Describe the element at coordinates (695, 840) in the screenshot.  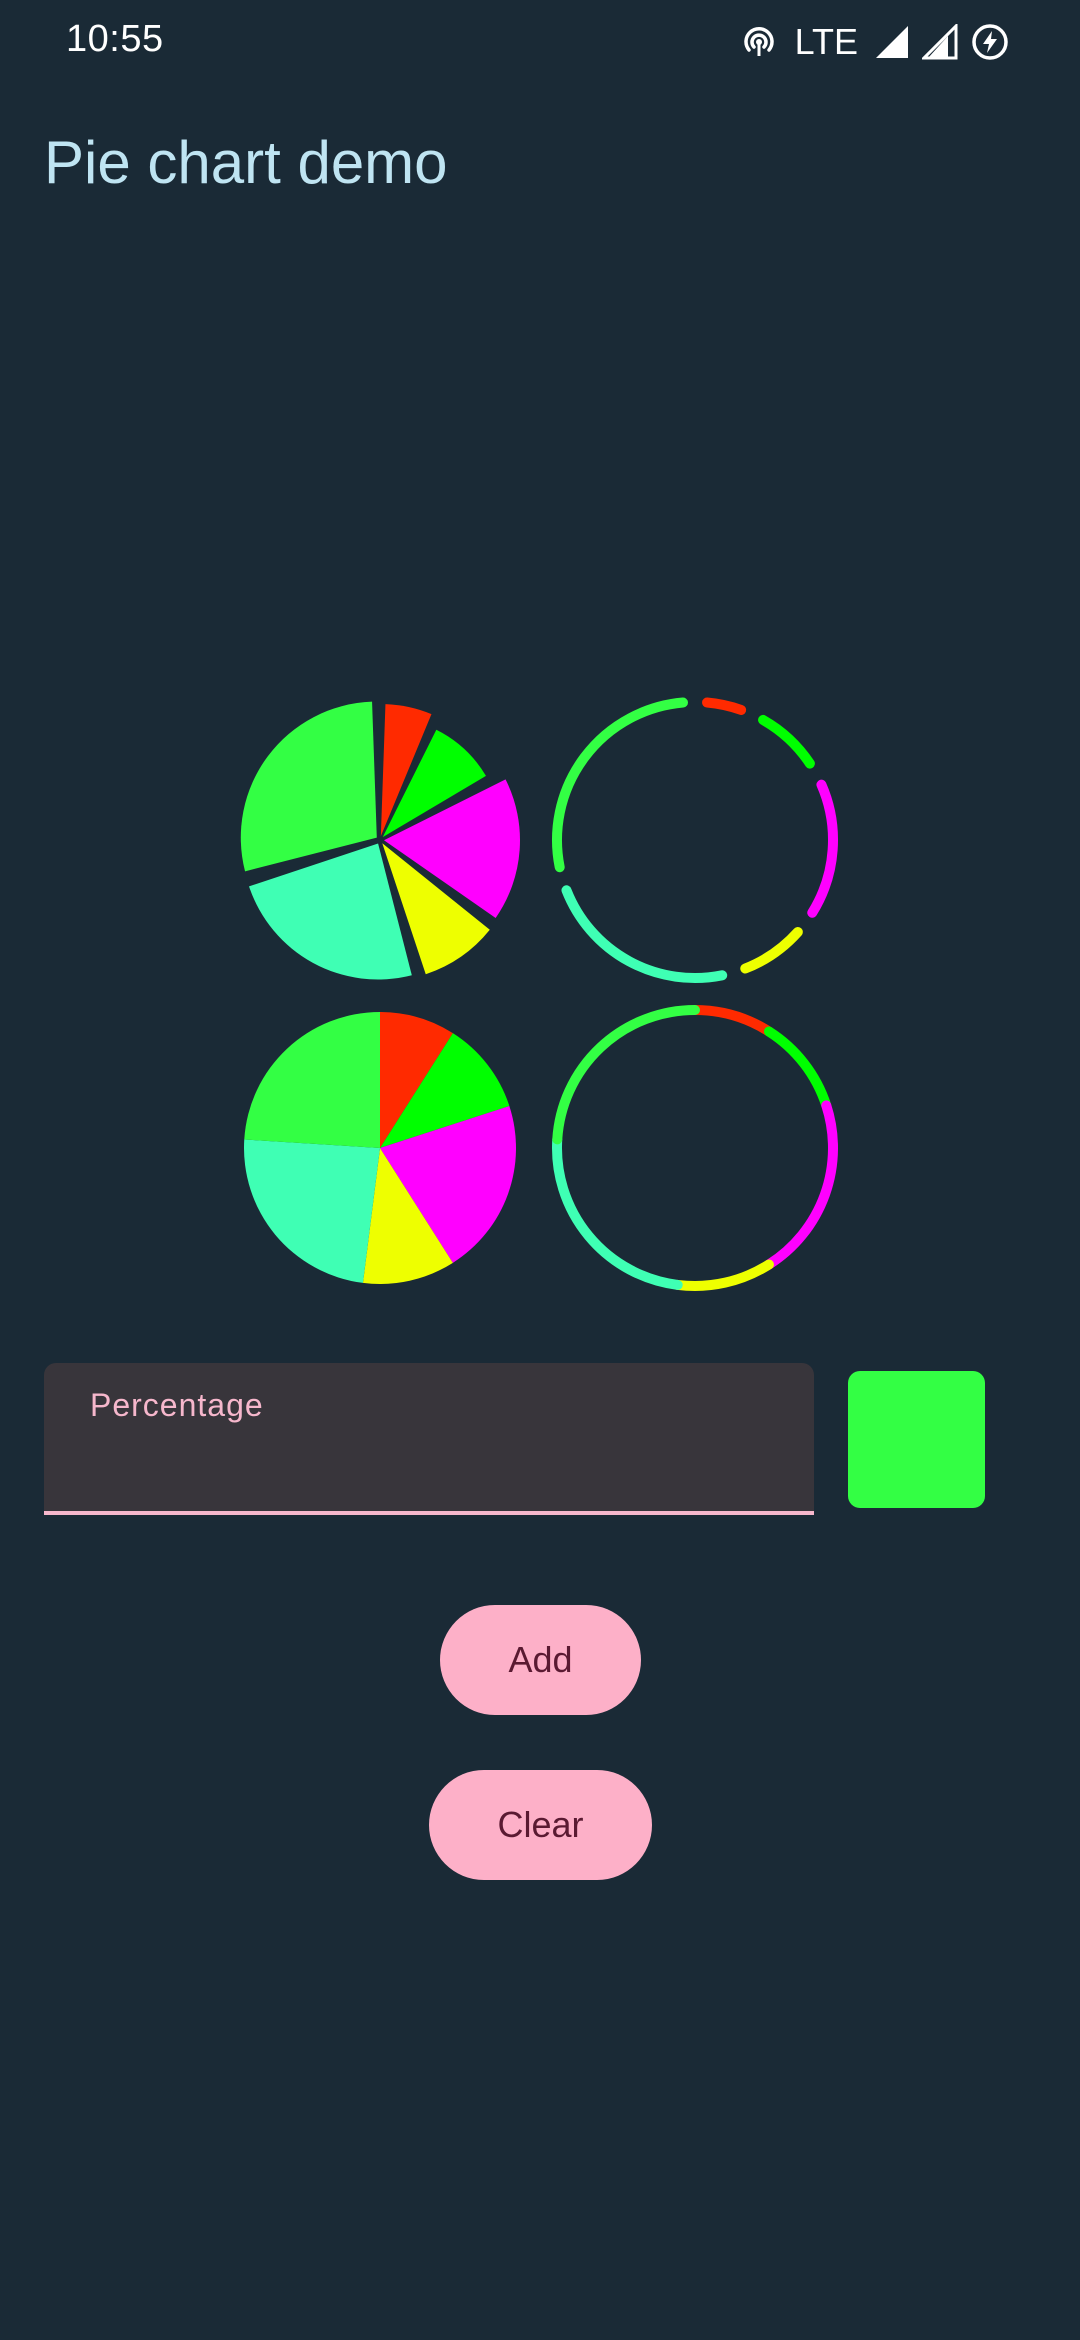
I see `gapped-ring-chart` at that location.